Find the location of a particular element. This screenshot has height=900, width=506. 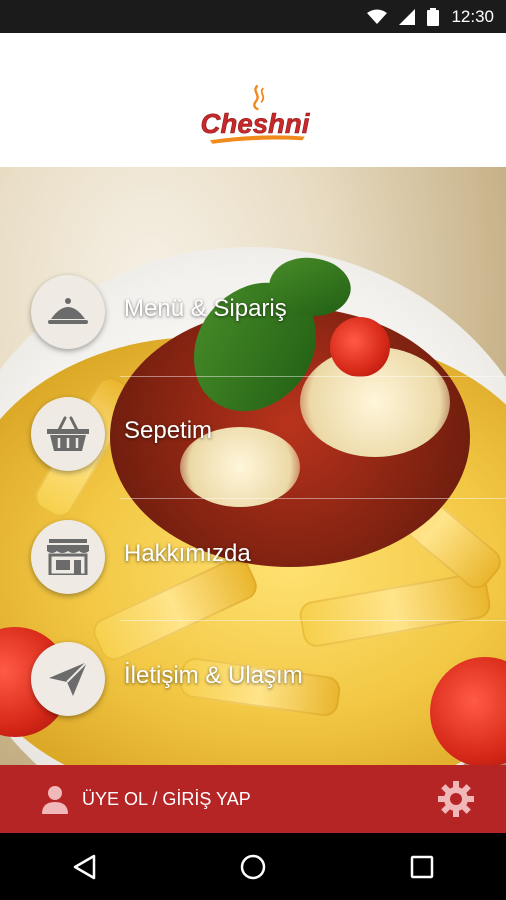

cloche-icon is located at coordinates (68, 311).